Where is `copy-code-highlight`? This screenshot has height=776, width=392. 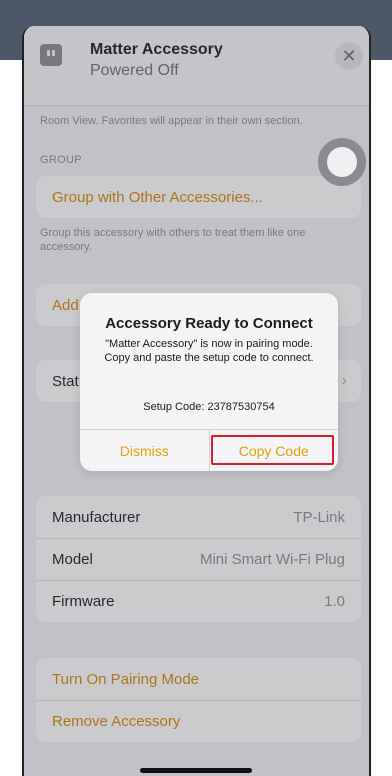
copy-code-highlight is located at coordinates (272, 450).